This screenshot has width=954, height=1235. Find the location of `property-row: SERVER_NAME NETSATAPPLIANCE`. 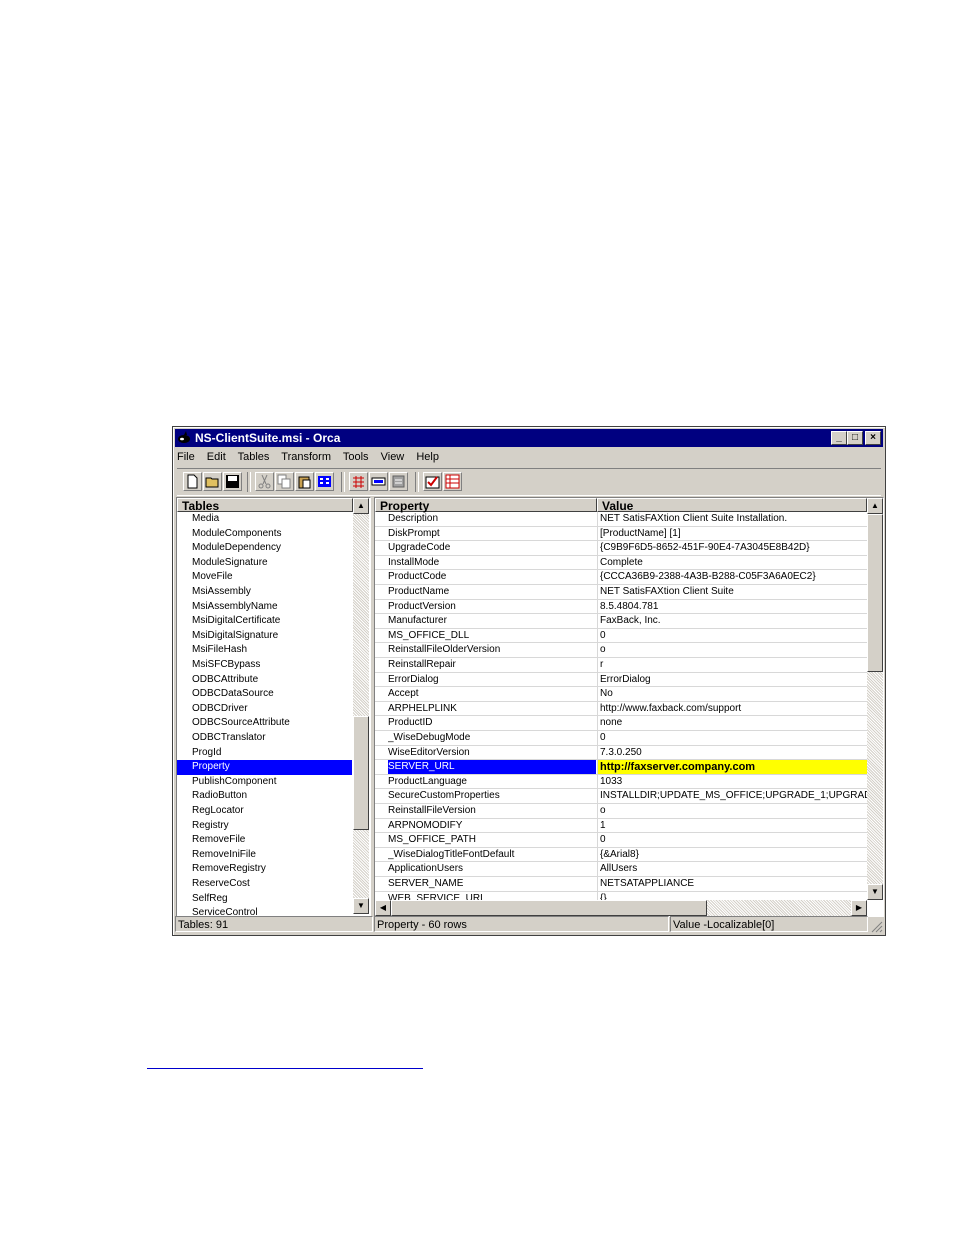

property-row: SERVER_NAME NETSATAPPLIANCE is located at coordinates (621, 884).